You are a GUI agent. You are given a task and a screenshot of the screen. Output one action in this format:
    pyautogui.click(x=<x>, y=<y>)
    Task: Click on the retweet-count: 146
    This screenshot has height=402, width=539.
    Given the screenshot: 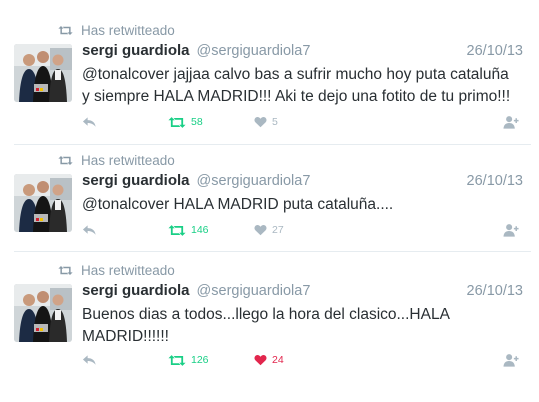 What is the action you would take?
    pyautogui.click(x=200, y=230)
    